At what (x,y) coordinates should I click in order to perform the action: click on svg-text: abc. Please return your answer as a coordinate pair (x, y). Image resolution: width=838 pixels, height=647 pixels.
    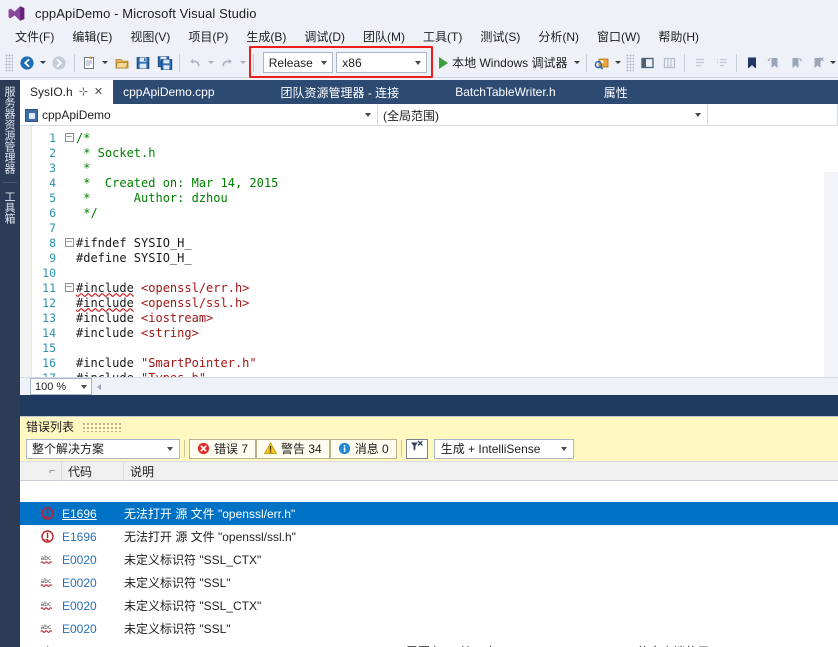
    Looking at the image, I should click on (46, 558).